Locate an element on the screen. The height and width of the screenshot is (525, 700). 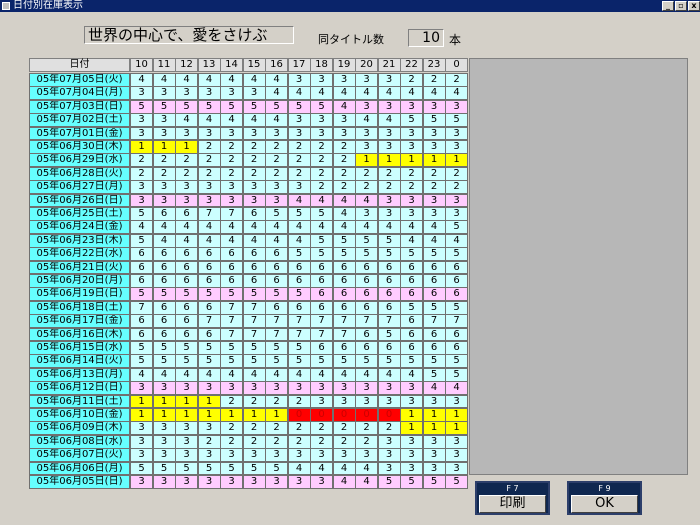
row-date-cell: 05年06月08日(水) is located at coordinates (79, 441).